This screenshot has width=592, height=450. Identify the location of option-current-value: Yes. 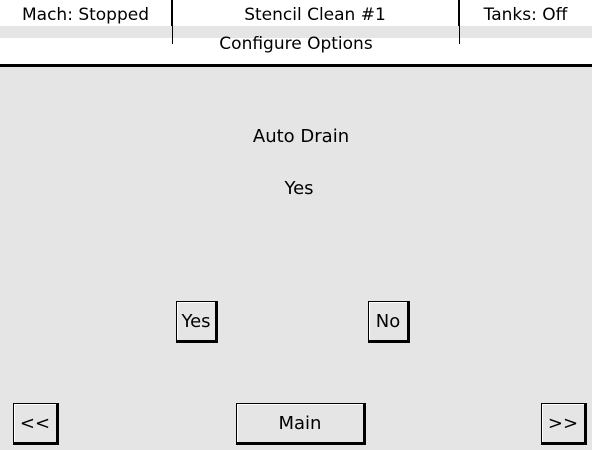
(299, 188).